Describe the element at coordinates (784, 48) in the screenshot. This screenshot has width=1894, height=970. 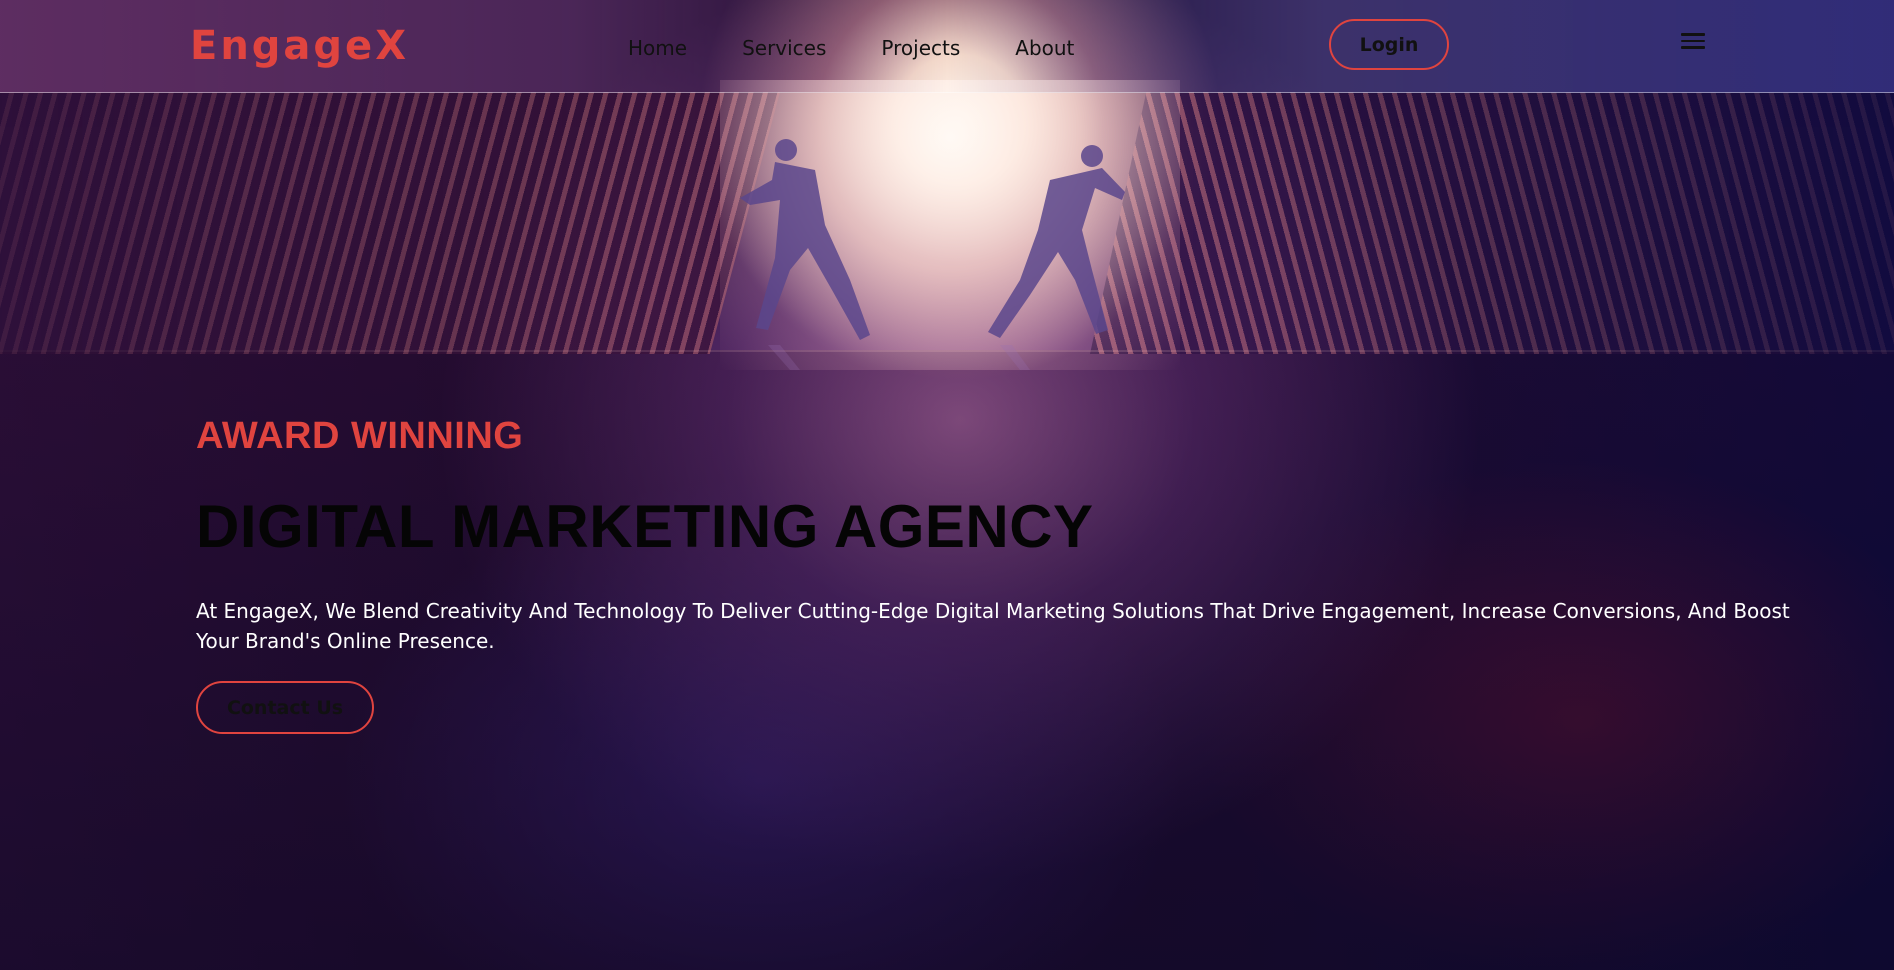
I see `nav-link-services: Services` at that location.